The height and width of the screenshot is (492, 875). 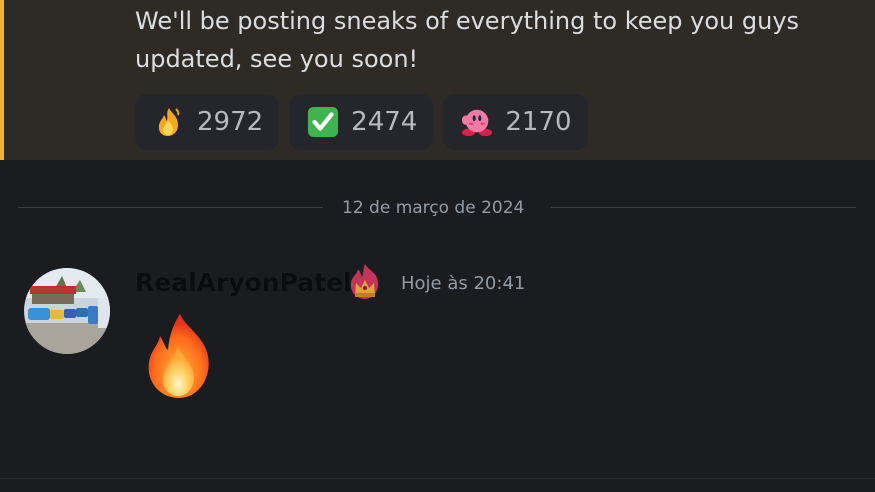 I want to click on flaming-crown-icon, so click(x=365, y=282).